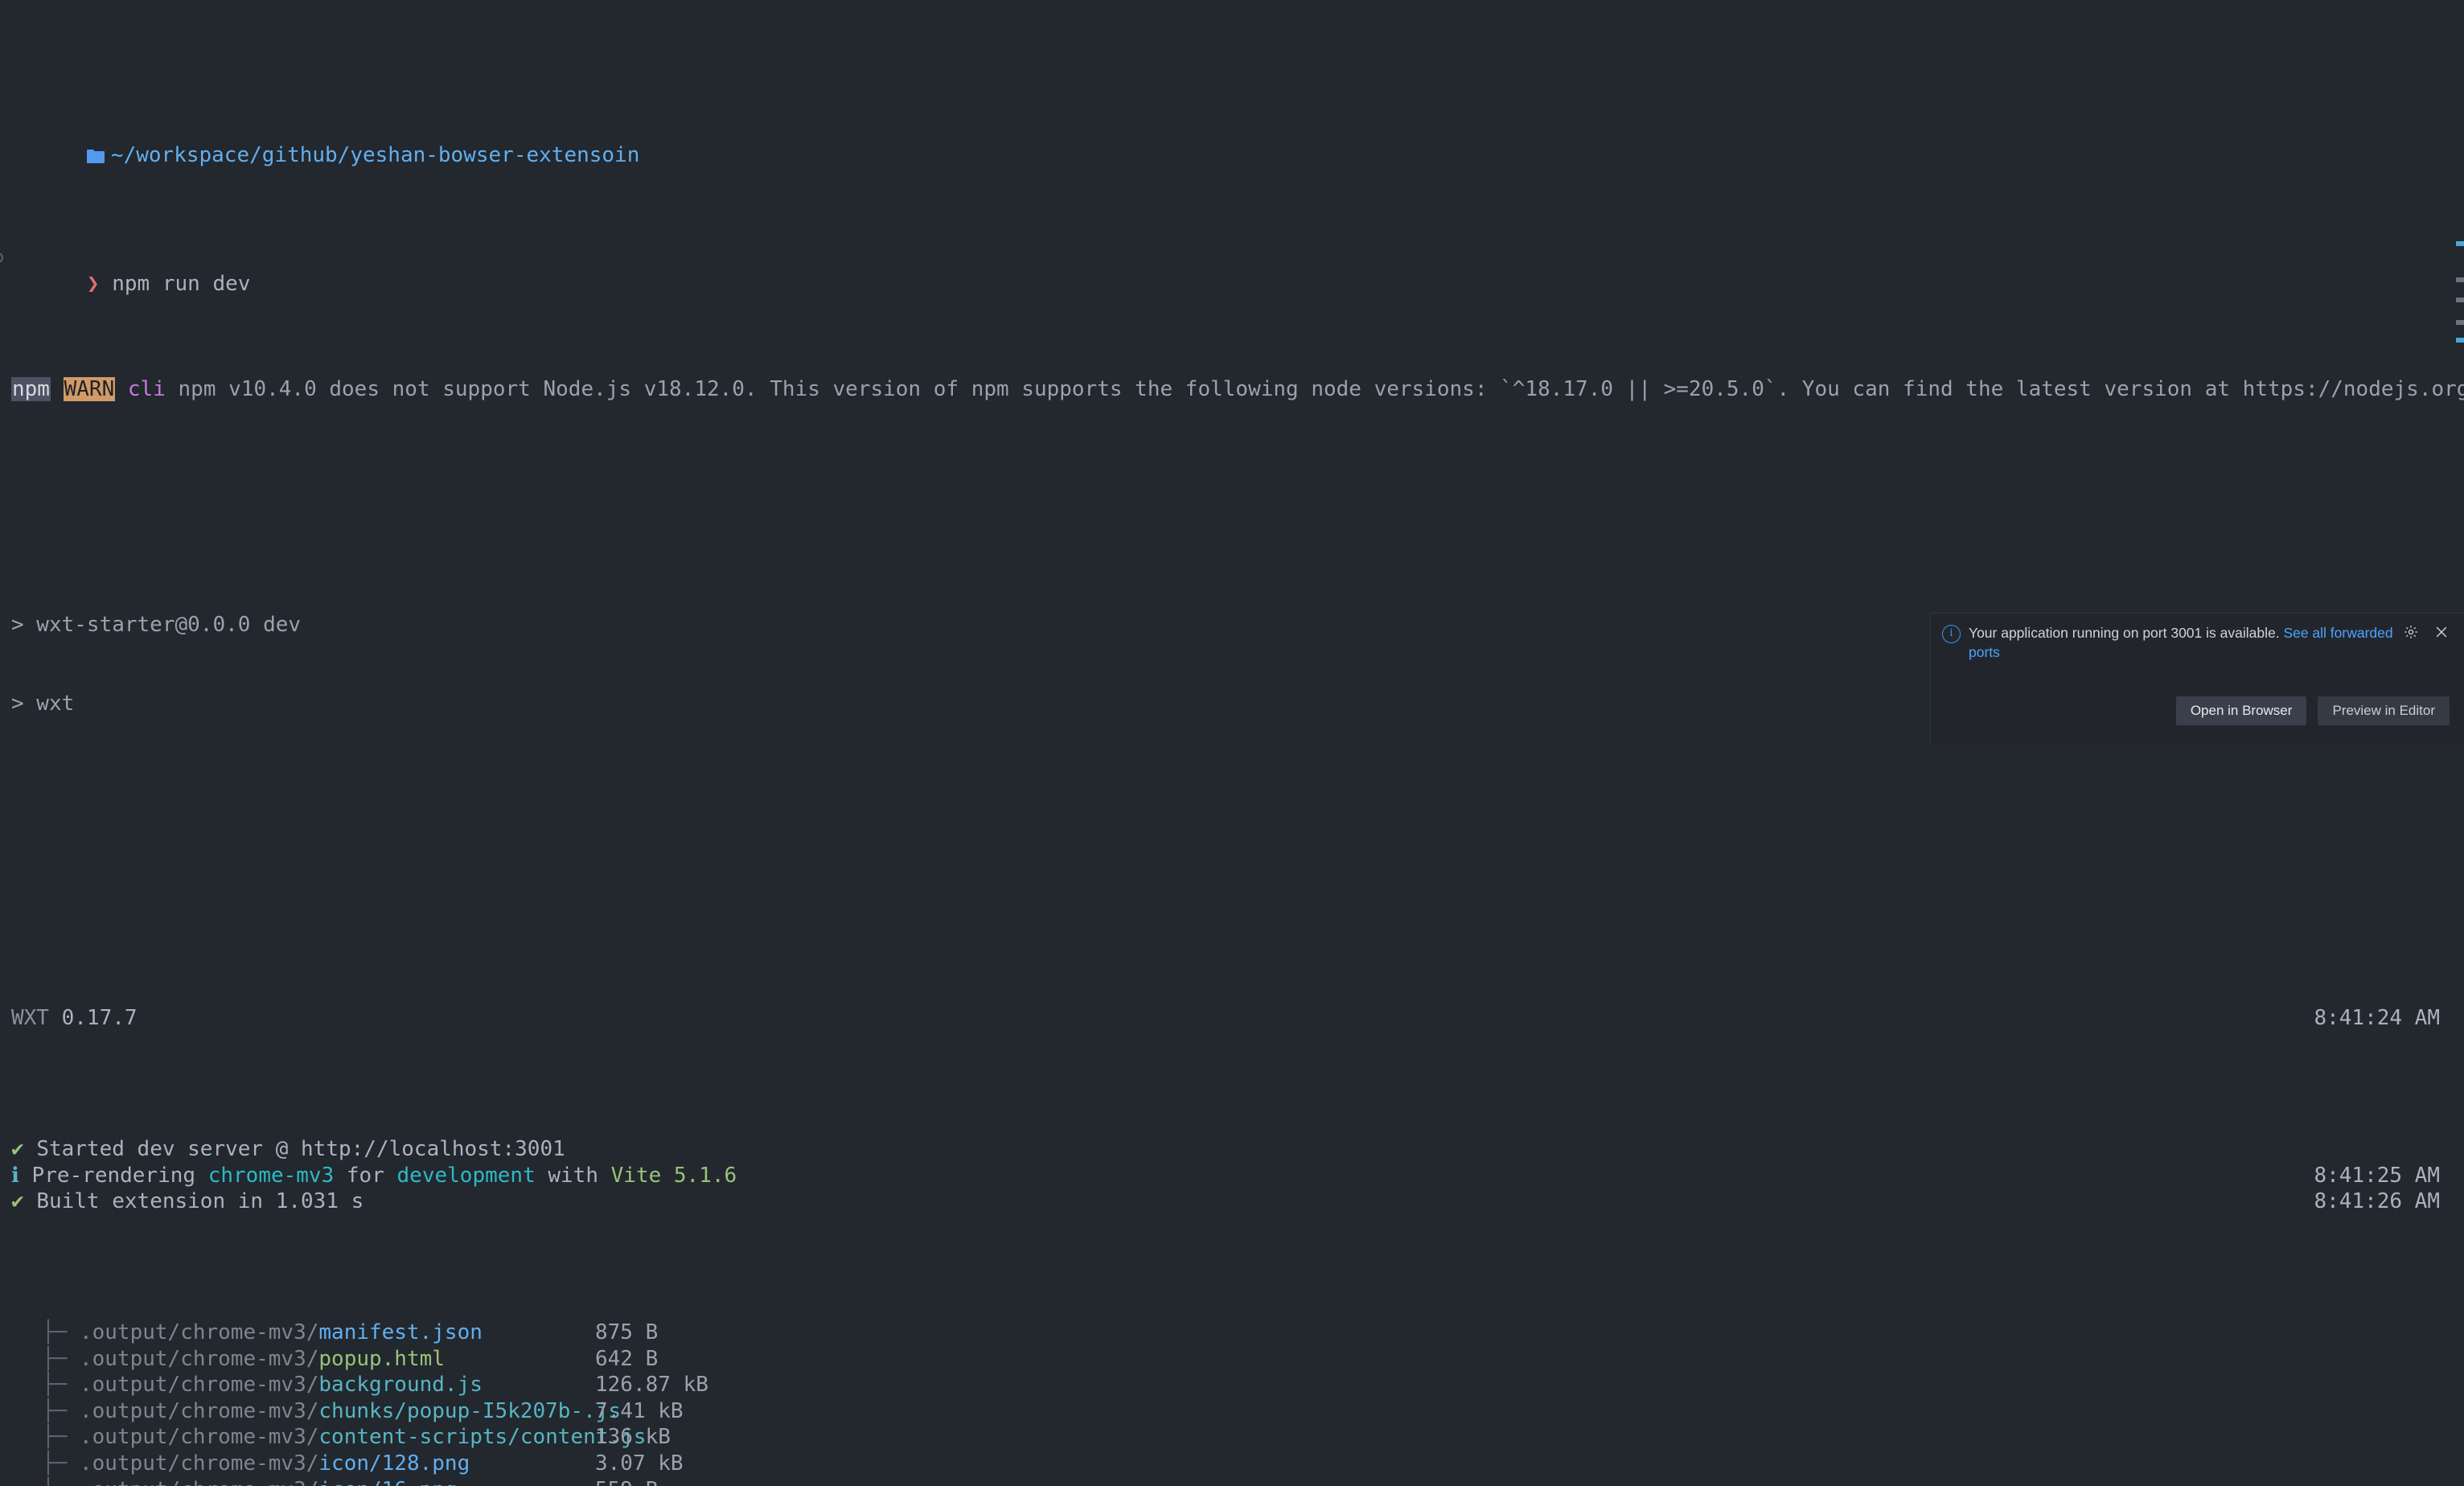  I want to click on terminal-line-prompt: ❯ npm run dev, so click(1232, 270).